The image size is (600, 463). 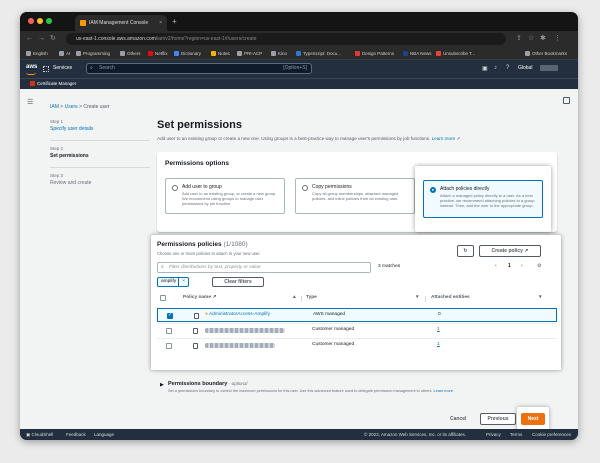 What do you see at coordinates (93, 53) in the screenshot?
I see `bookmark-programming: Programming` at bounding box center [93, 53].